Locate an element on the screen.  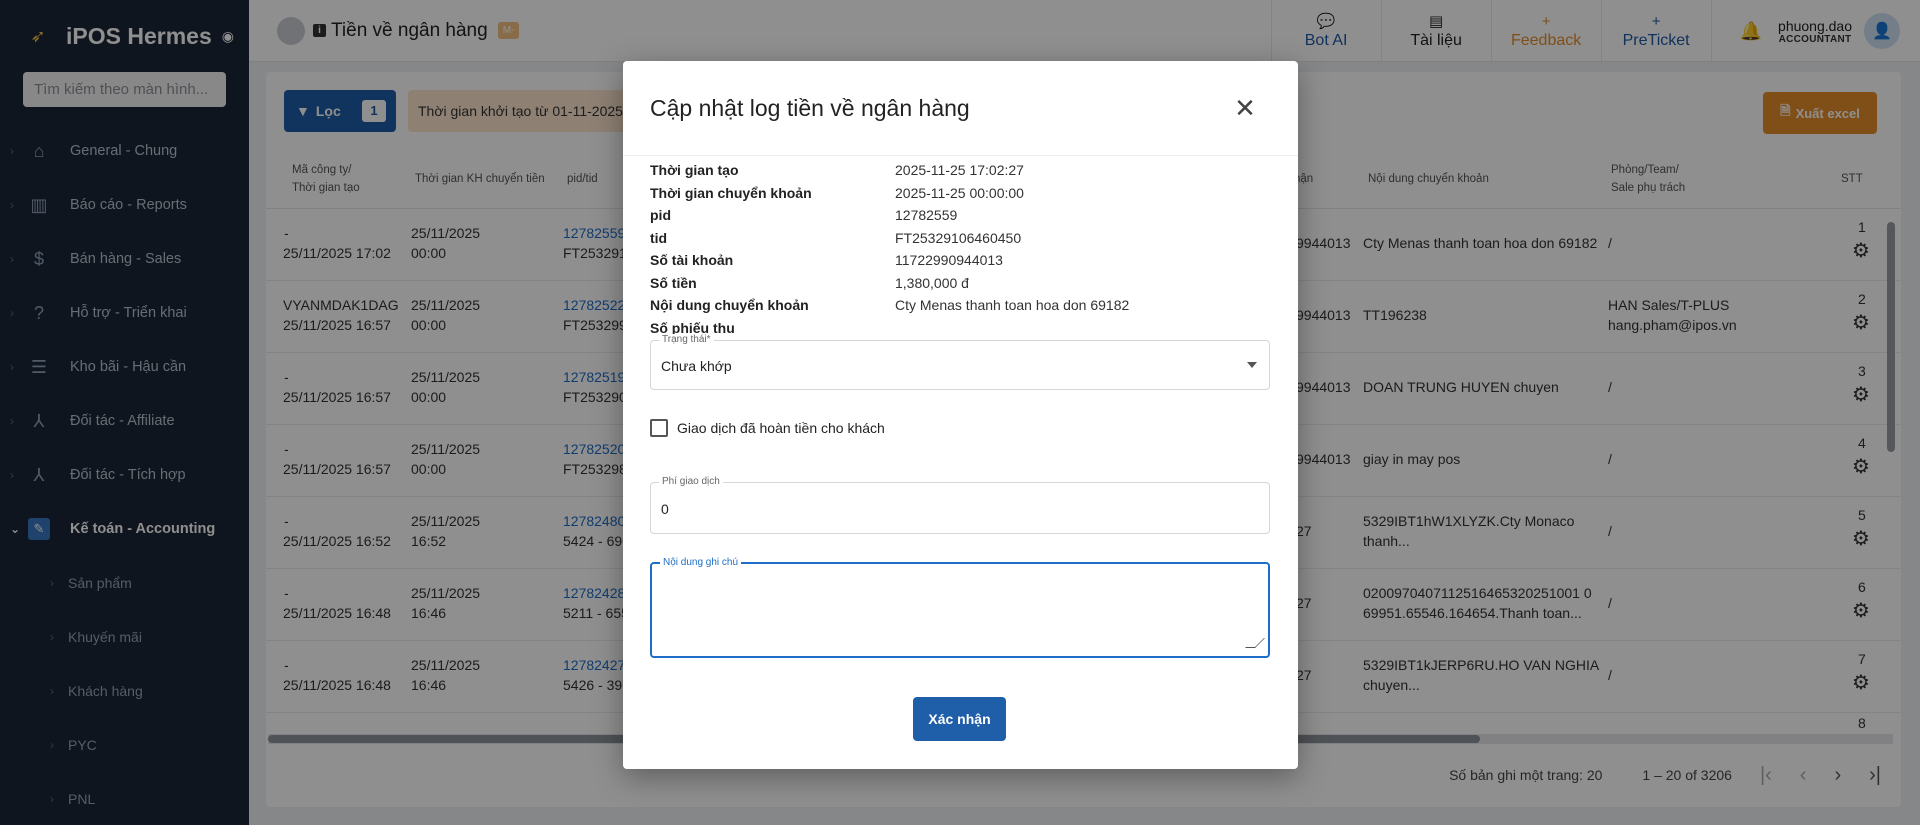
info-row: Số phiếu thu is located at coordinates (960, 328).